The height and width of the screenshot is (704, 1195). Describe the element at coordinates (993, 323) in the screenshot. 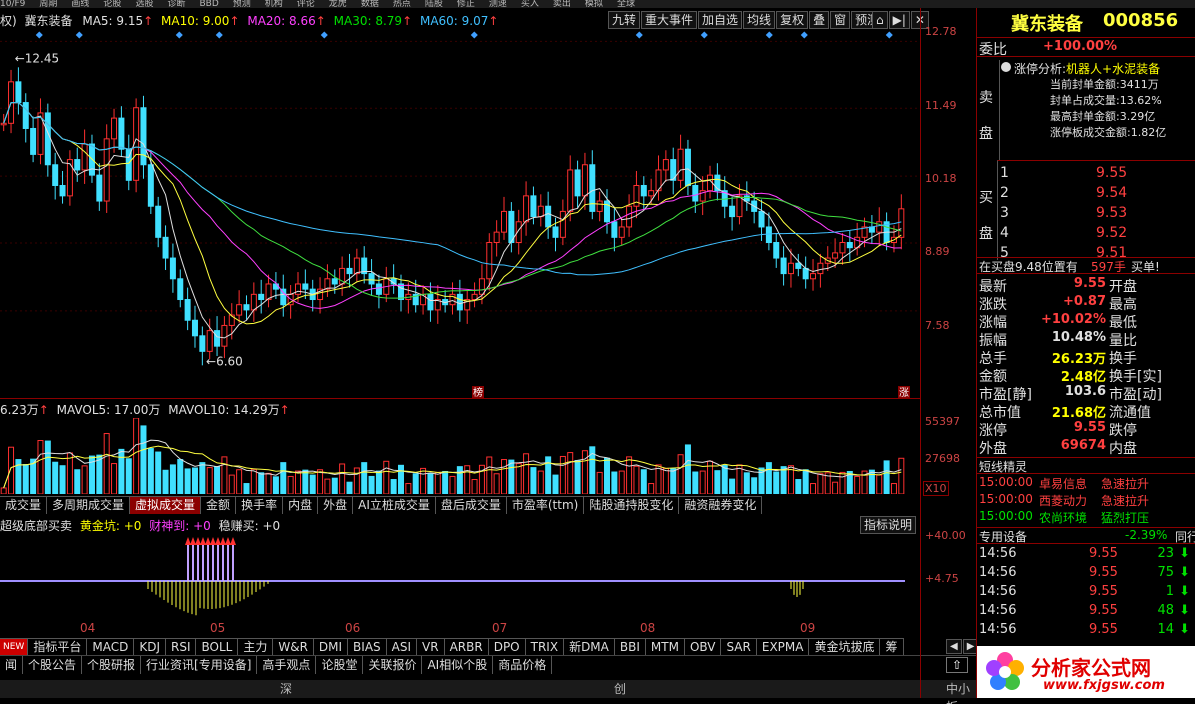

I see `quote-label: 涨幅` at that location.